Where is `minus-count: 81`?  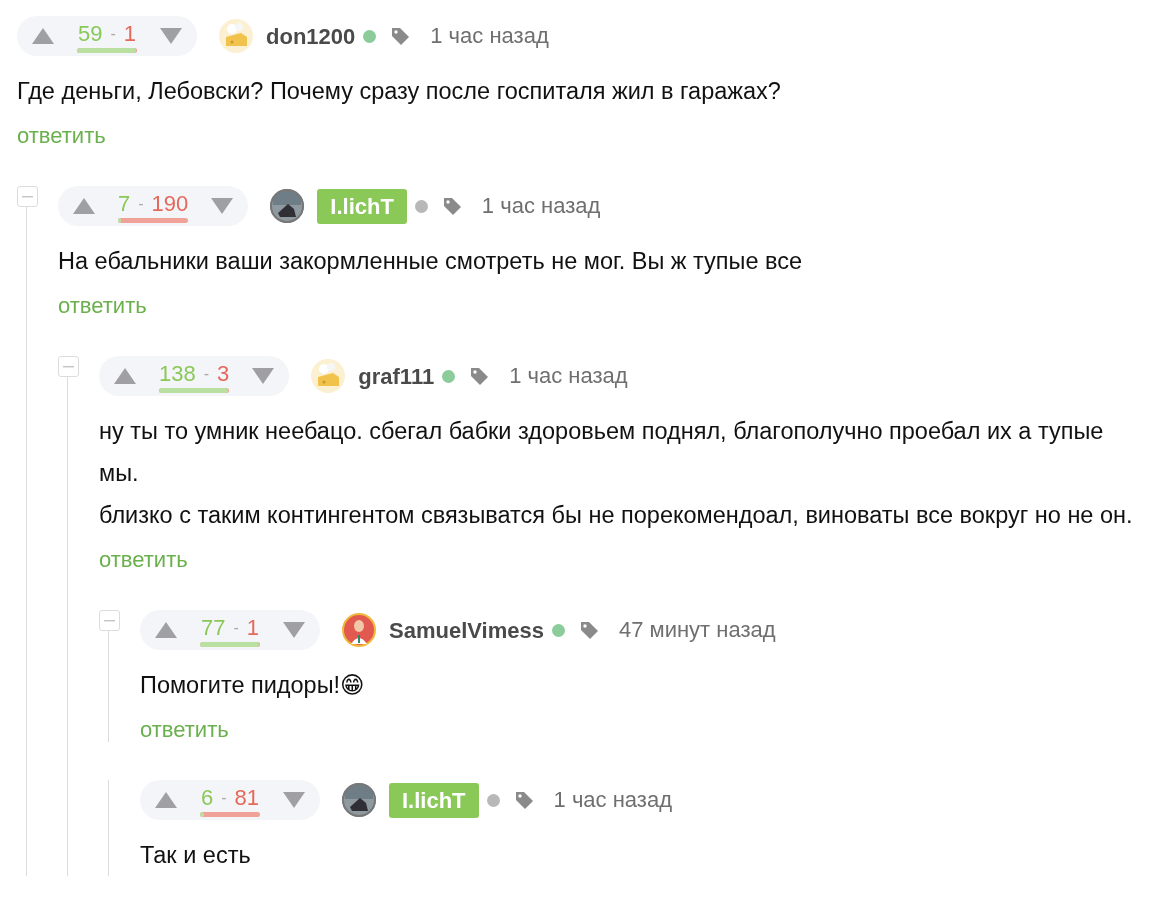
minus-count: 81 is located at coordinates (247, 797).